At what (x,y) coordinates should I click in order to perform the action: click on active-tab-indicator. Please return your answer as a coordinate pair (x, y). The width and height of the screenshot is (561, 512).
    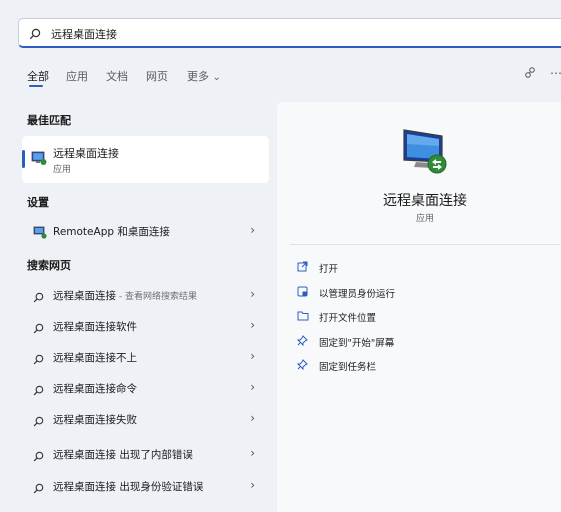
    Looking at the image, I should click on (36, 86).